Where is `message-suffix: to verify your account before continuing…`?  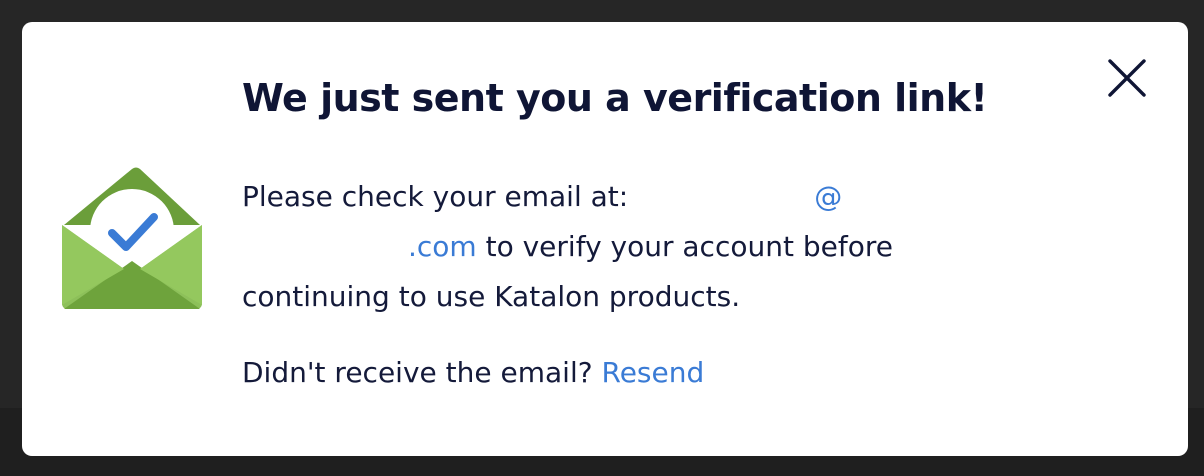
message-suffix: to verify your account before continuing… is located at coordinates (567, 271).